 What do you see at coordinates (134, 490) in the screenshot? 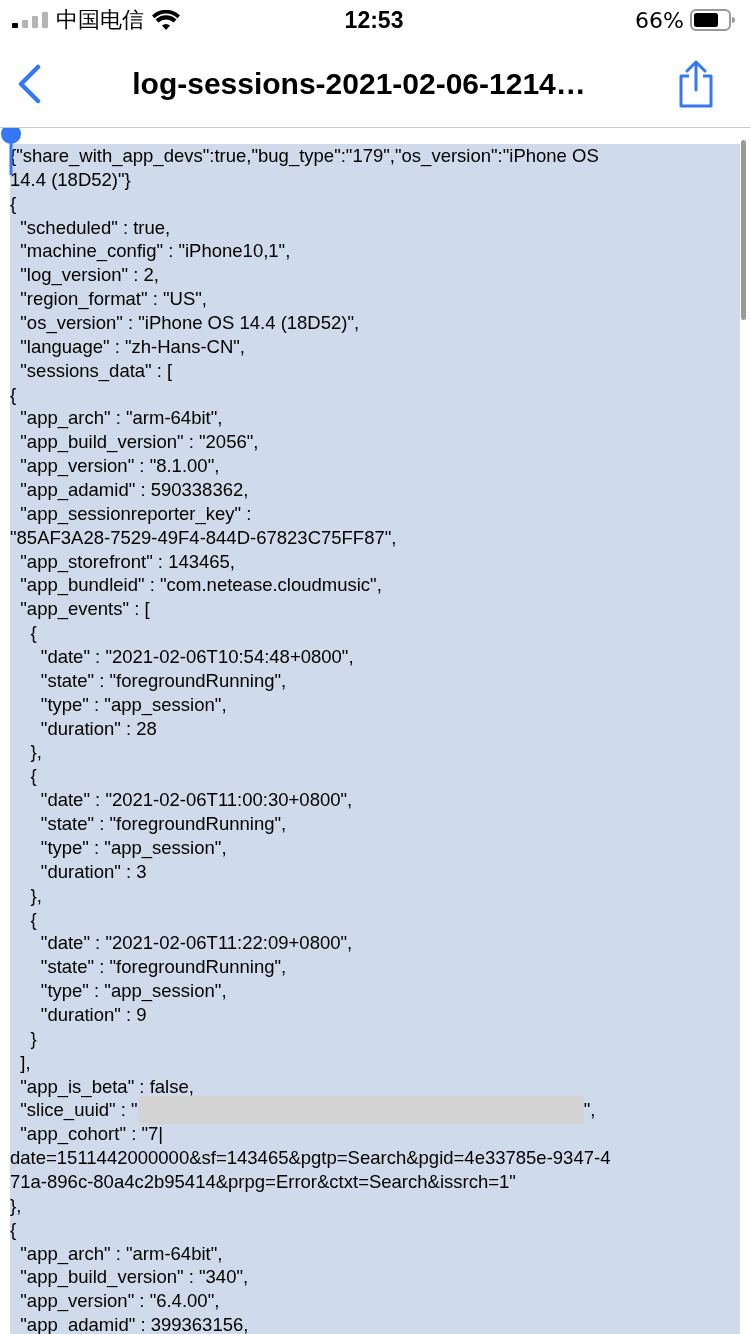
I see `log-line: "app_adamid" : 590338362,` at bounding box center [134, 490].